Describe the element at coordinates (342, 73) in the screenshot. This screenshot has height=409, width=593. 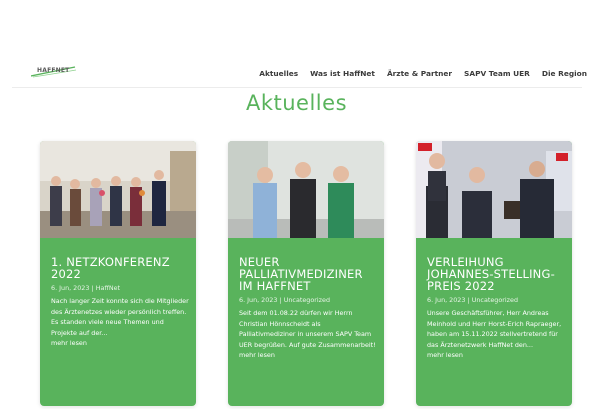
I see `nav-item-was-ist-haffnet: Was ist HaffNet` at that location.